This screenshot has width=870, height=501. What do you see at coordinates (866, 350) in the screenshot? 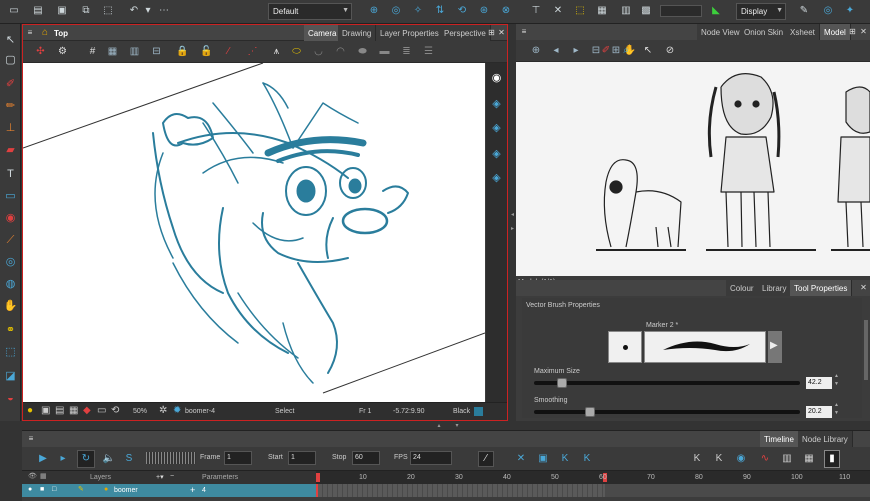
I see `tool-properties-scrollbar` at bounding box center [866, 350].